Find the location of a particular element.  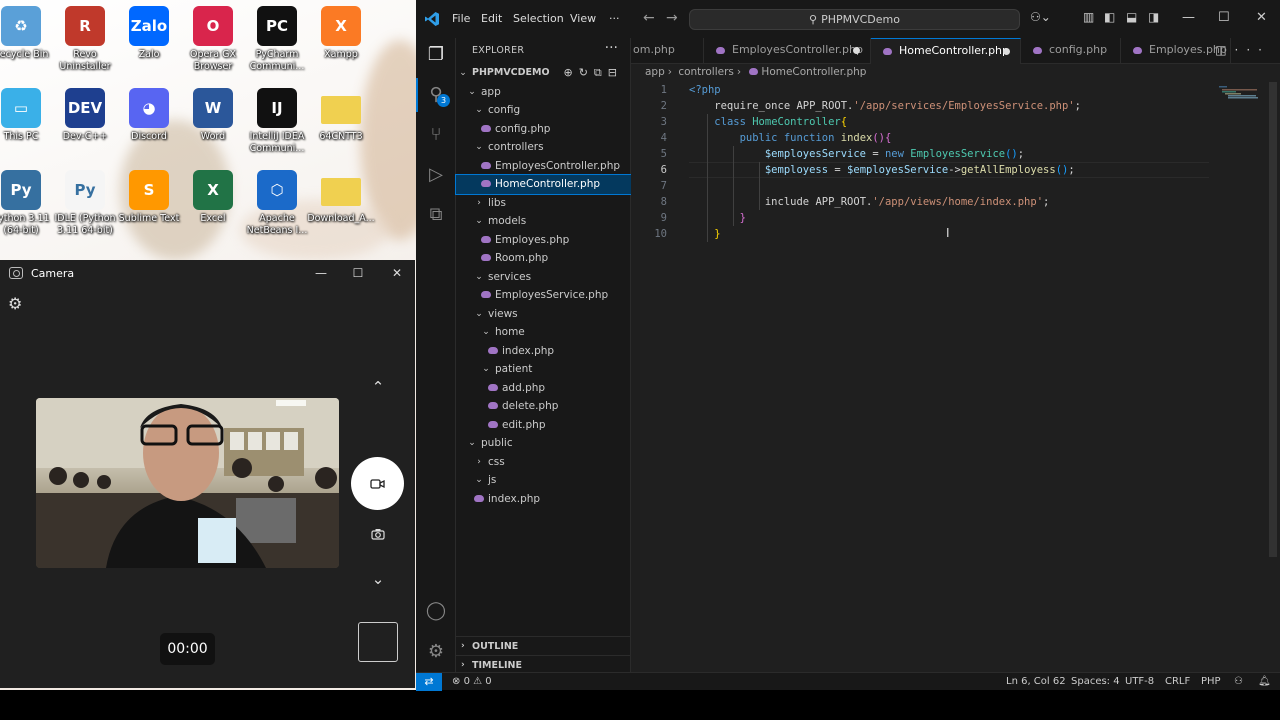

desktop-icon: DEV Dev-C++ is located at coordinates (85, 124).